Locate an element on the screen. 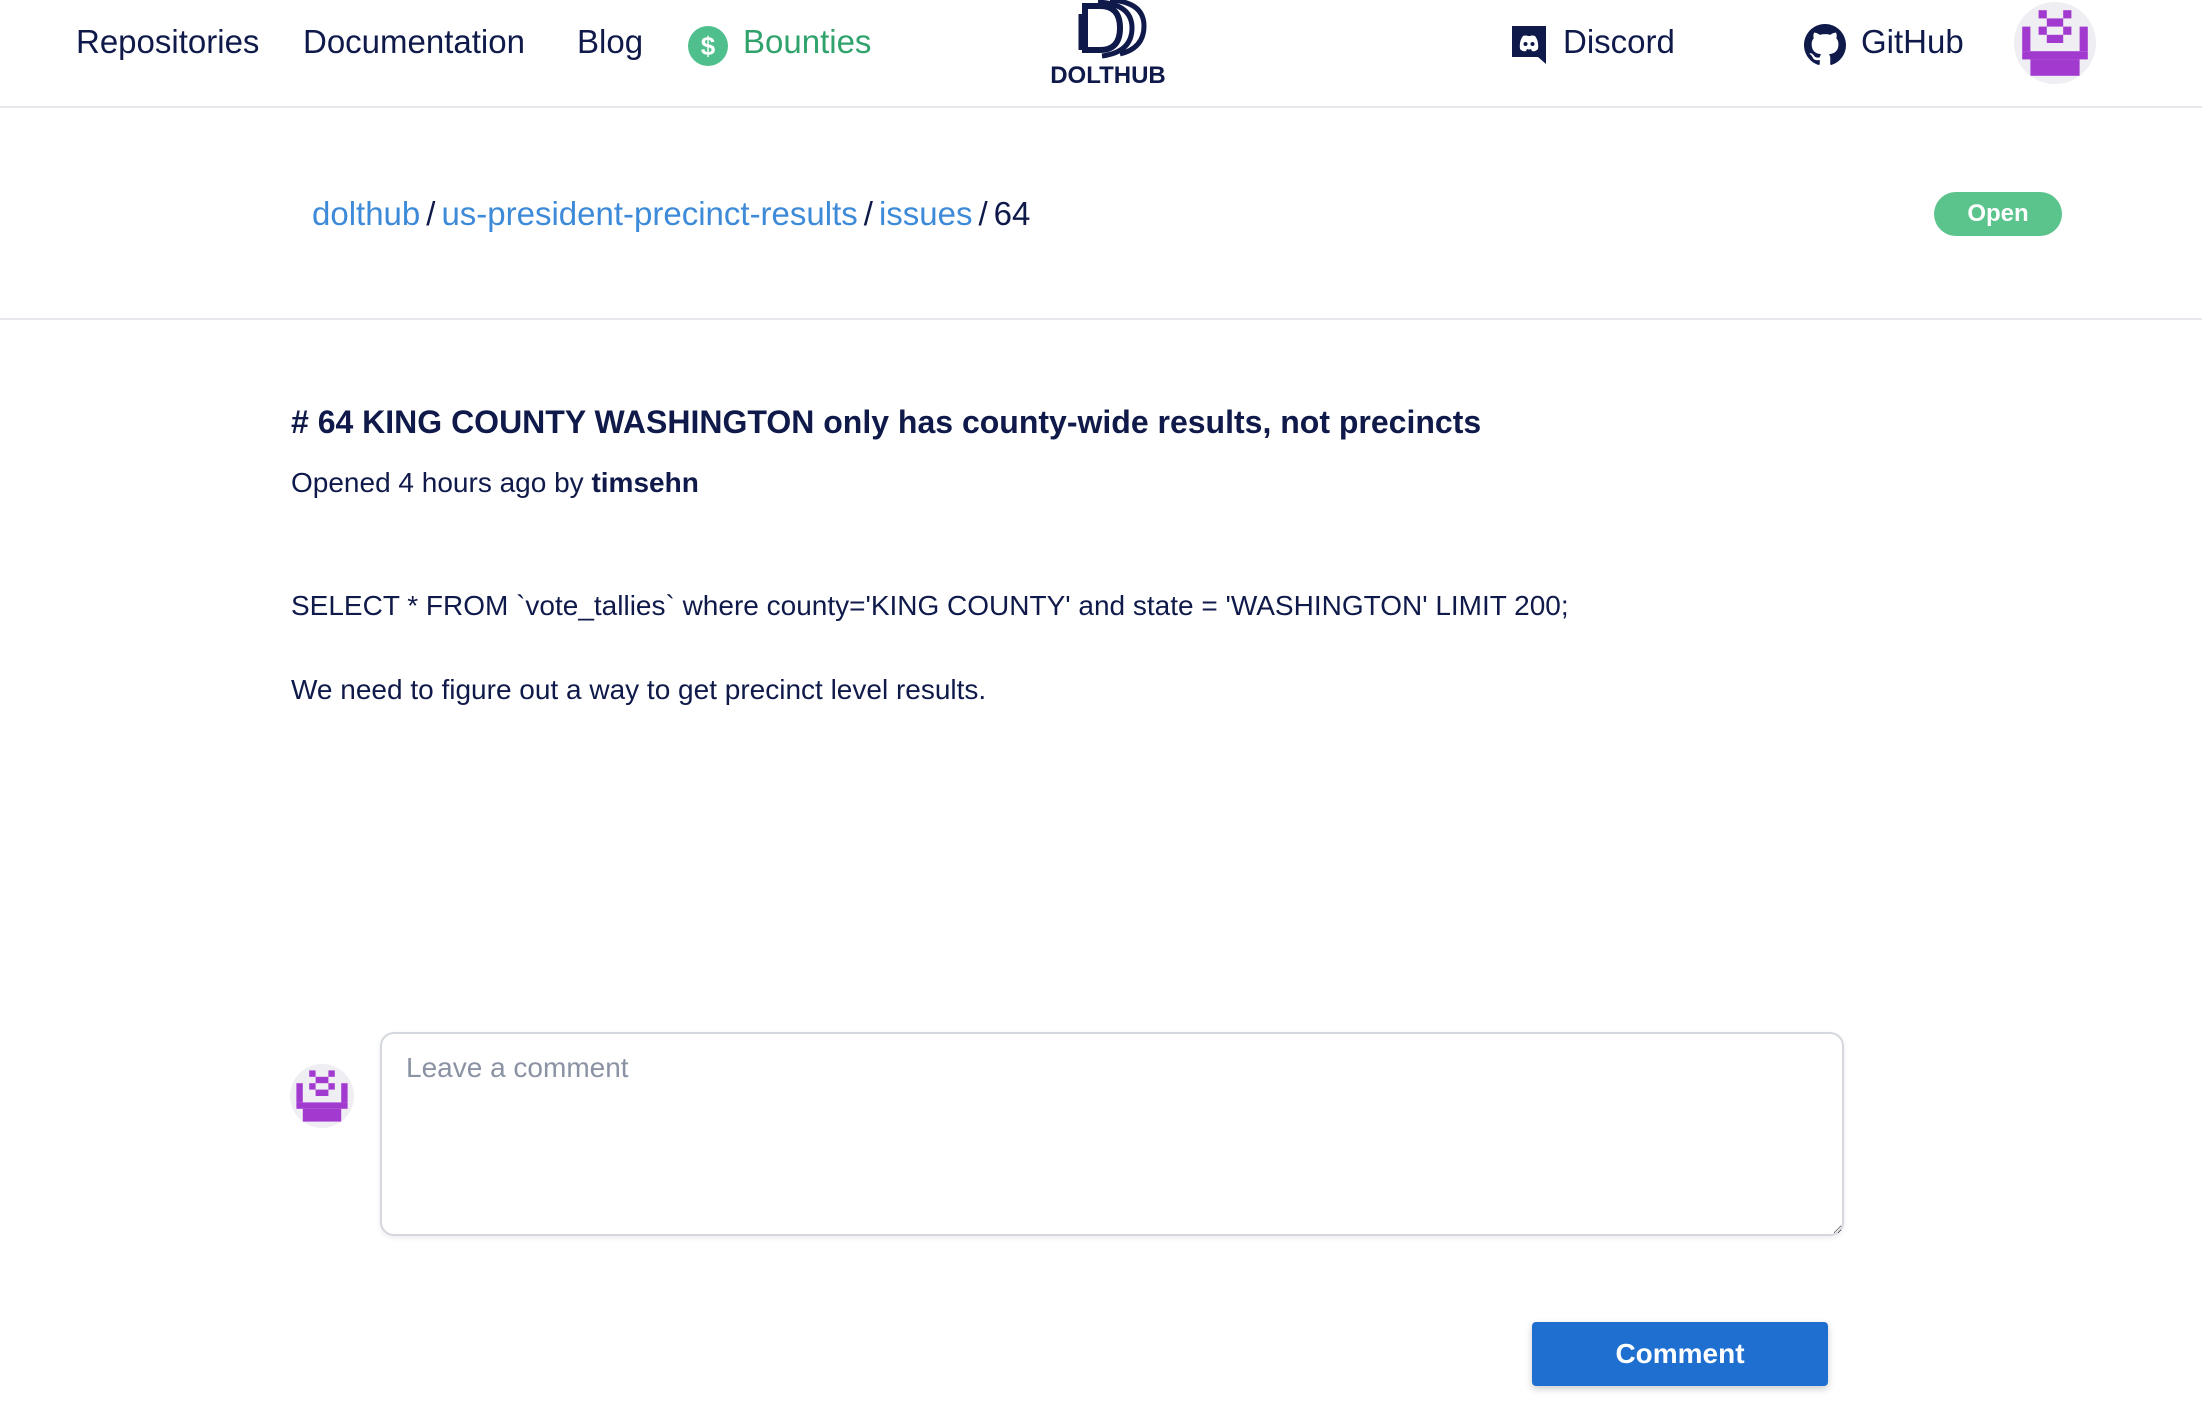 The width and height of the screenshot is (2202, 1424). dolthub-wordmark: DOLTHUB is located at coordinates (1108, 75).